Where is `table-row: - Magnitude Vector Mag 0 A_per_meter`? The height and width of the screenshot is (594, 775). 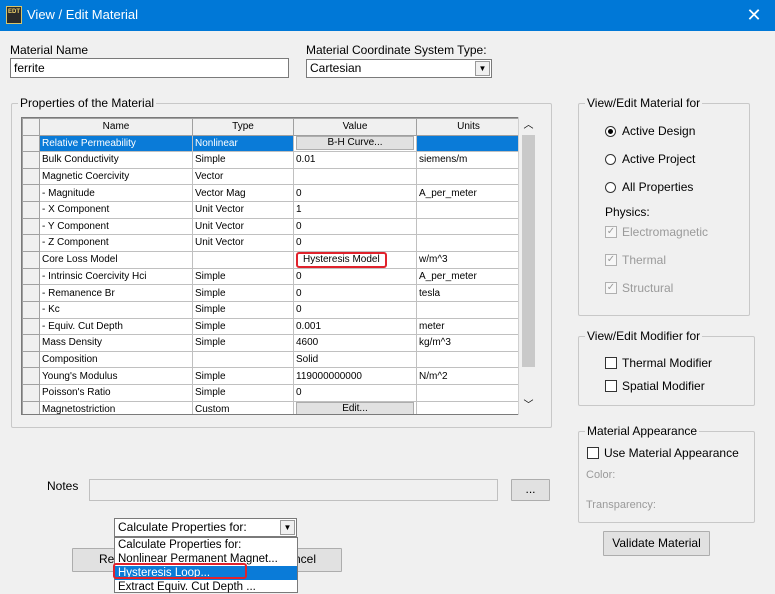
table-row: - Magnitude Vector Mag 0 A_per_meter is located at coordinates (271, 193).